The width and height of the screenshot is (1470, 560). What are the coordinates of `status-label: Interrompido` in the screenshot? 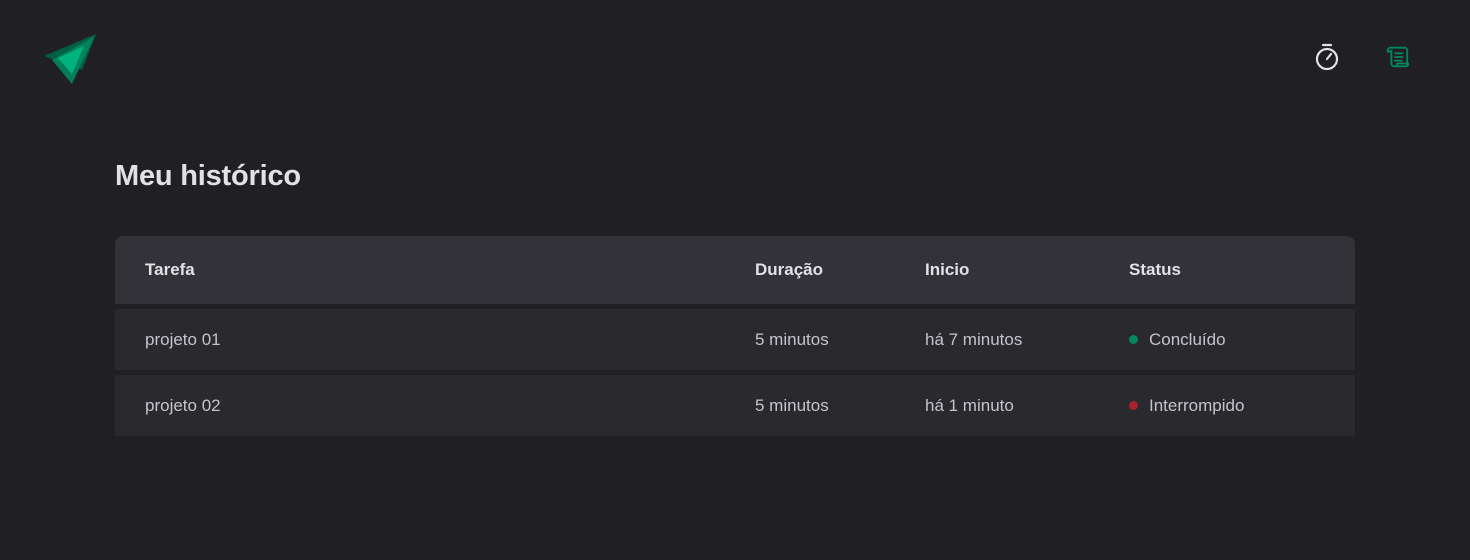 It's located at (1197, 405).